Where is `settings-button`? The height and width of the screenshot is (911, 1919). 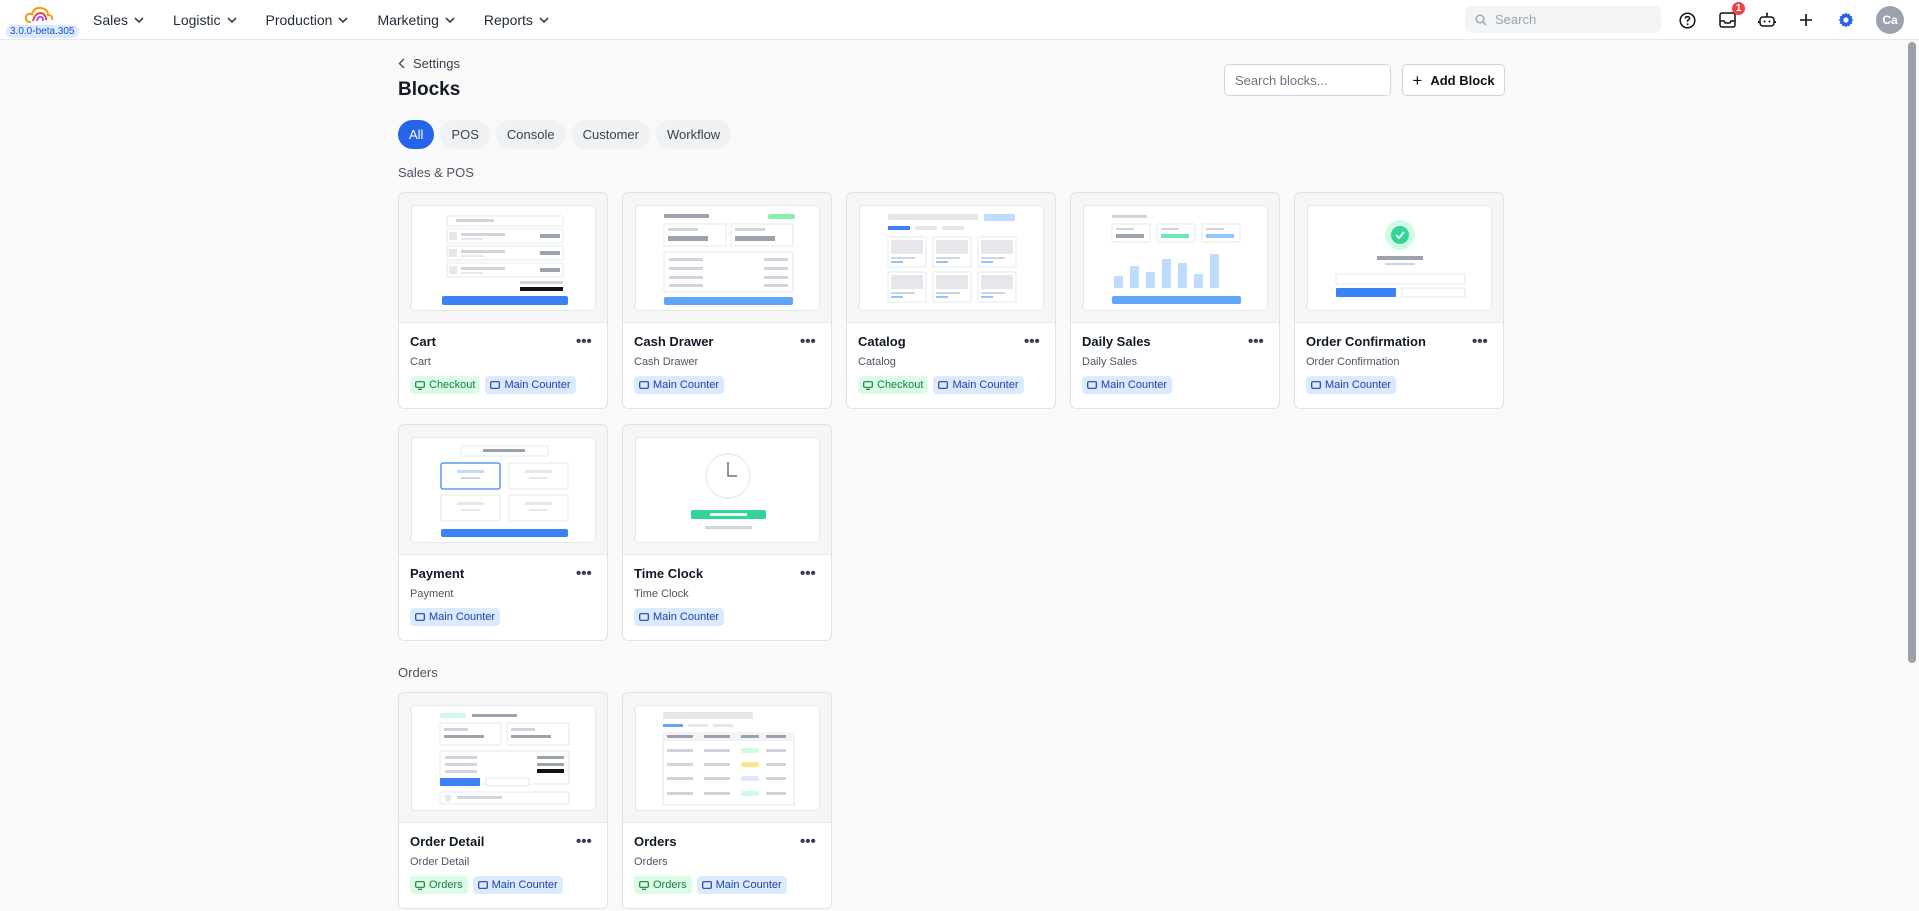 settings-button is located at coordinates (1846, 20).